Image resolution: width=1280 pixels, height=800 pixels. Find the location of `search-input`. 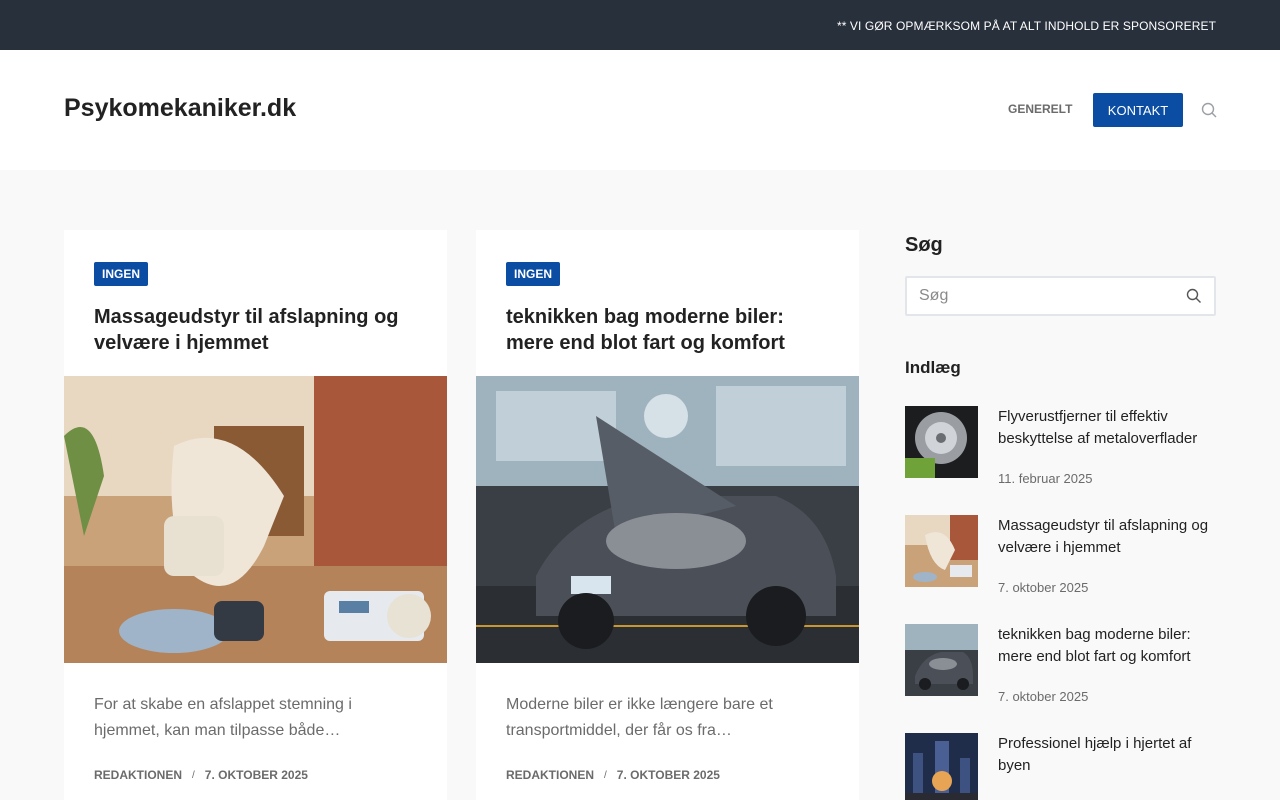

search-input is located at coordinates (1049, 296).